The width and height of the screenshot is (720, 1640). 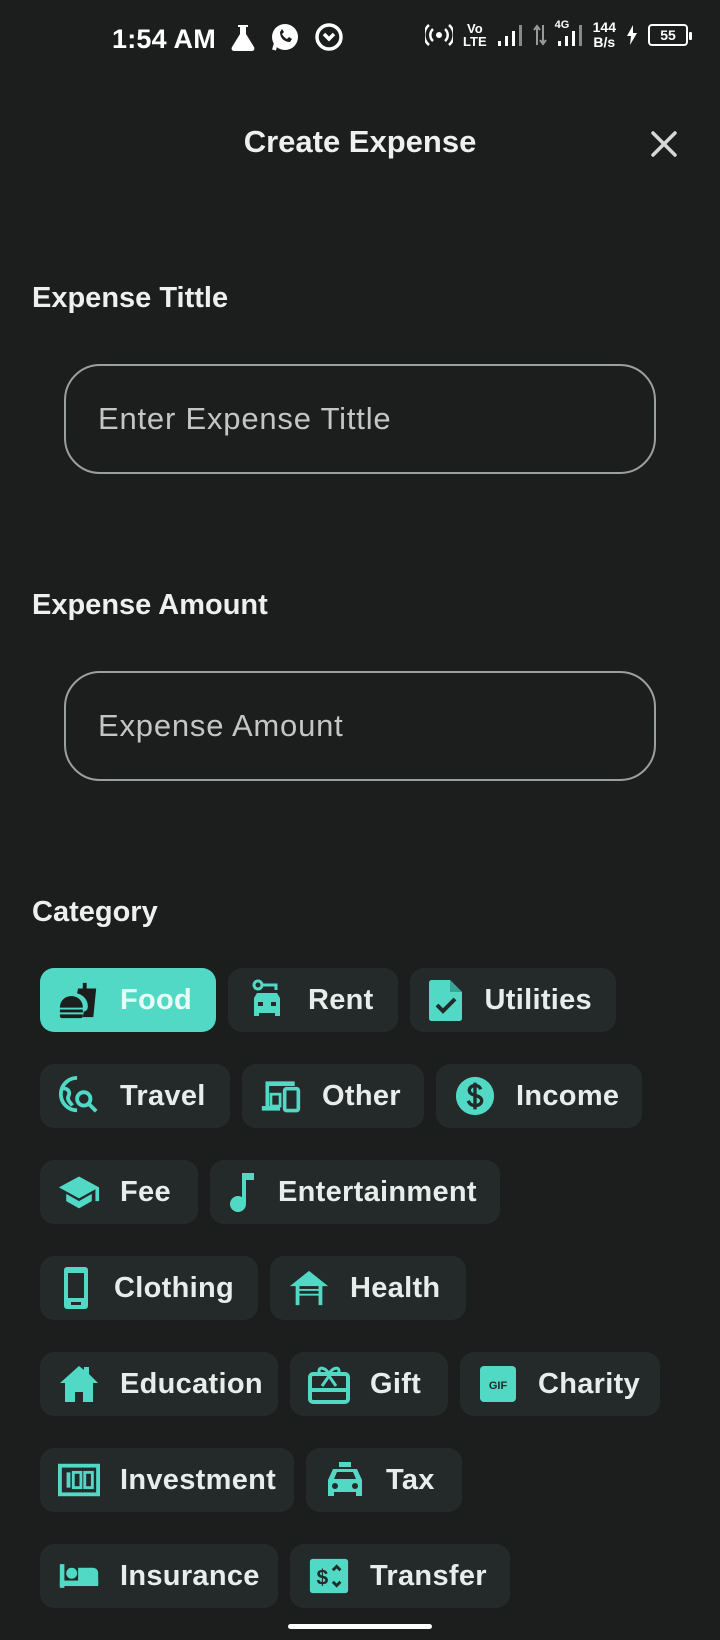 I want to click on expense-title-label: Expense Tittle, so click(x=130, y=298).